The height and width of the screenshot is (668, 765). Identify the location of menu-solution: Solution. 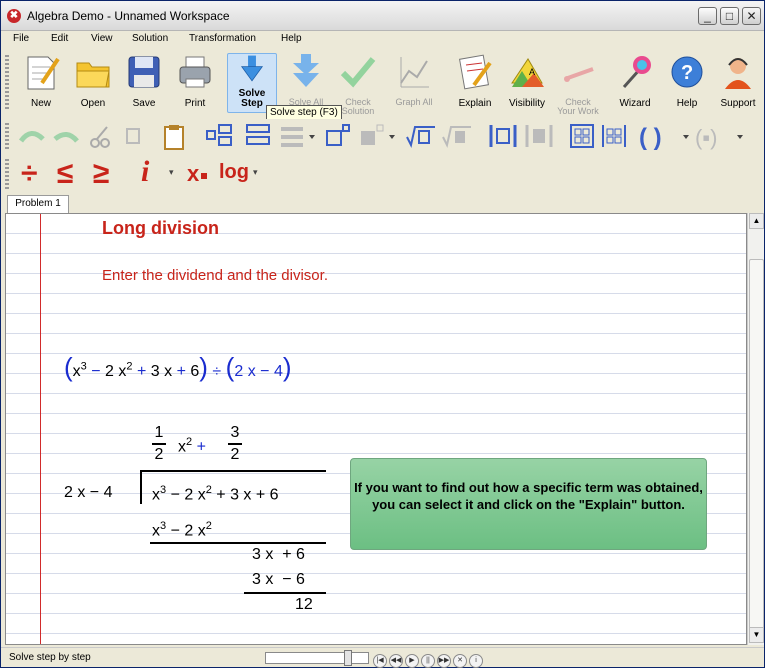
(150, 38).